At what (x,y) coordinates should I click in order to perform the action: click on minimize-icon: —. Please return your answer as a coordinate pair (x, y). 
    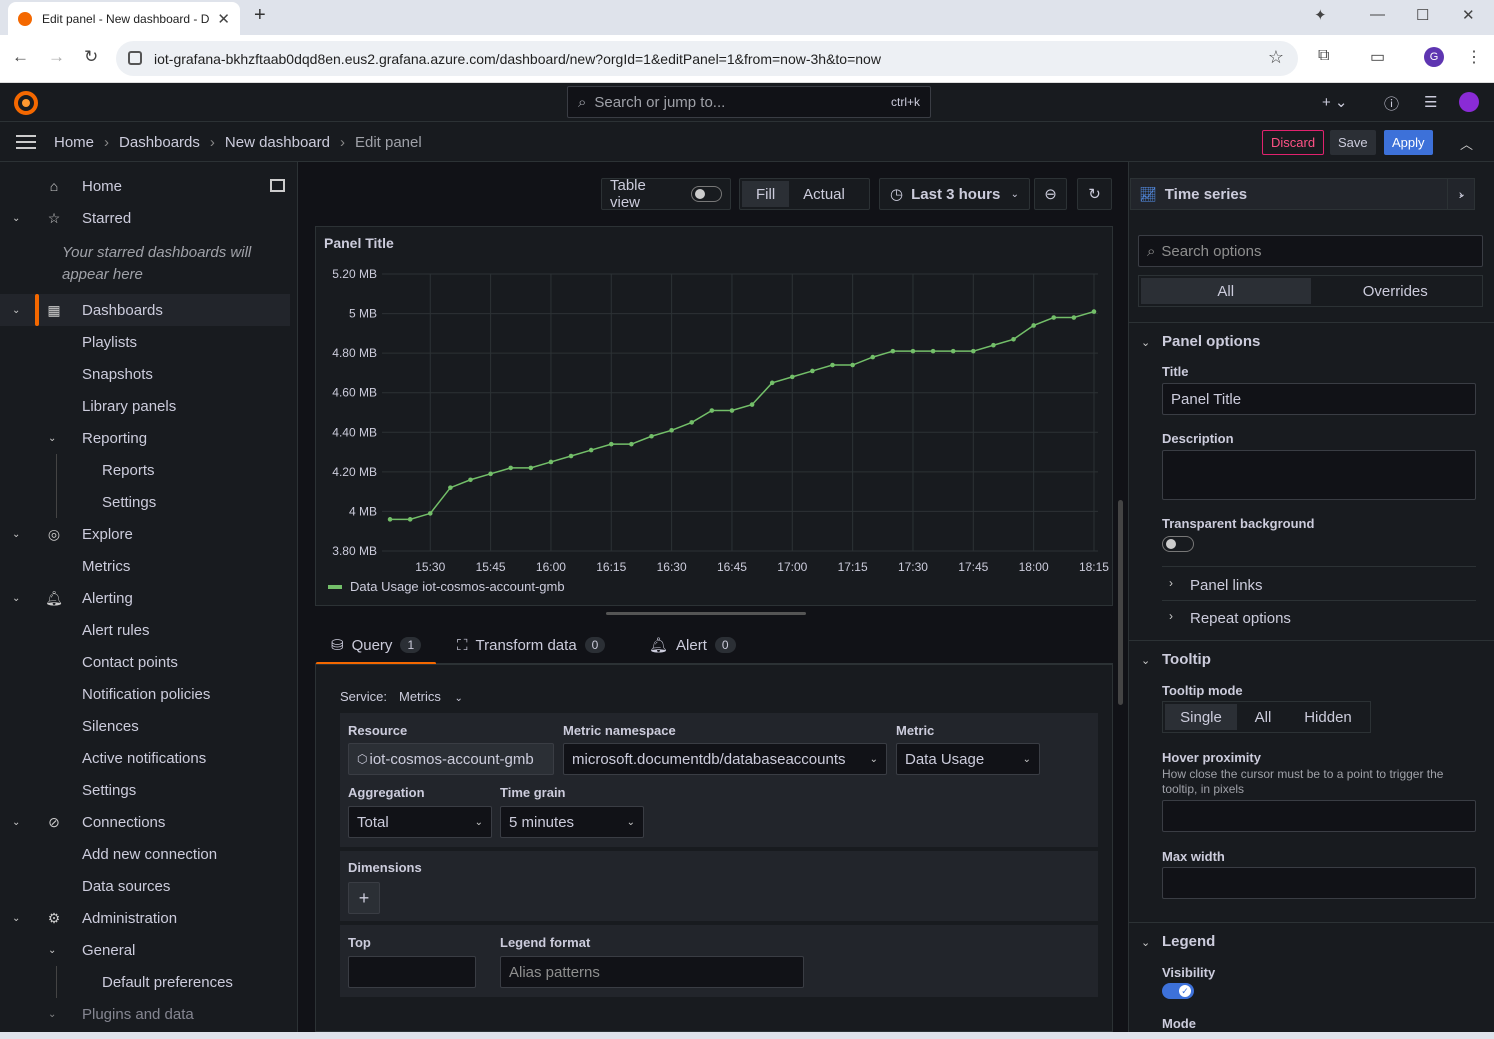
    Looking at the image, I should click on (1377, 14).